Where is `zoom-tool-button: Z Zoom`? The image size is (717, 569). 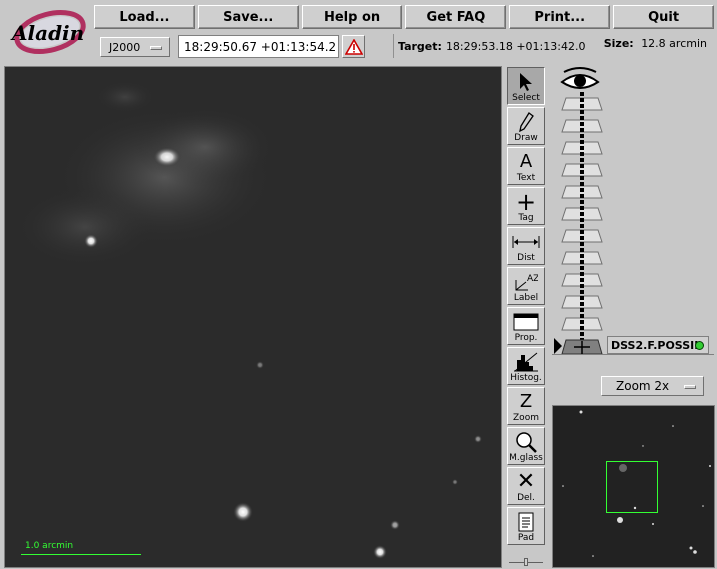
zoom-tool-button: Z Zoom is located at coordinates (526, 406).